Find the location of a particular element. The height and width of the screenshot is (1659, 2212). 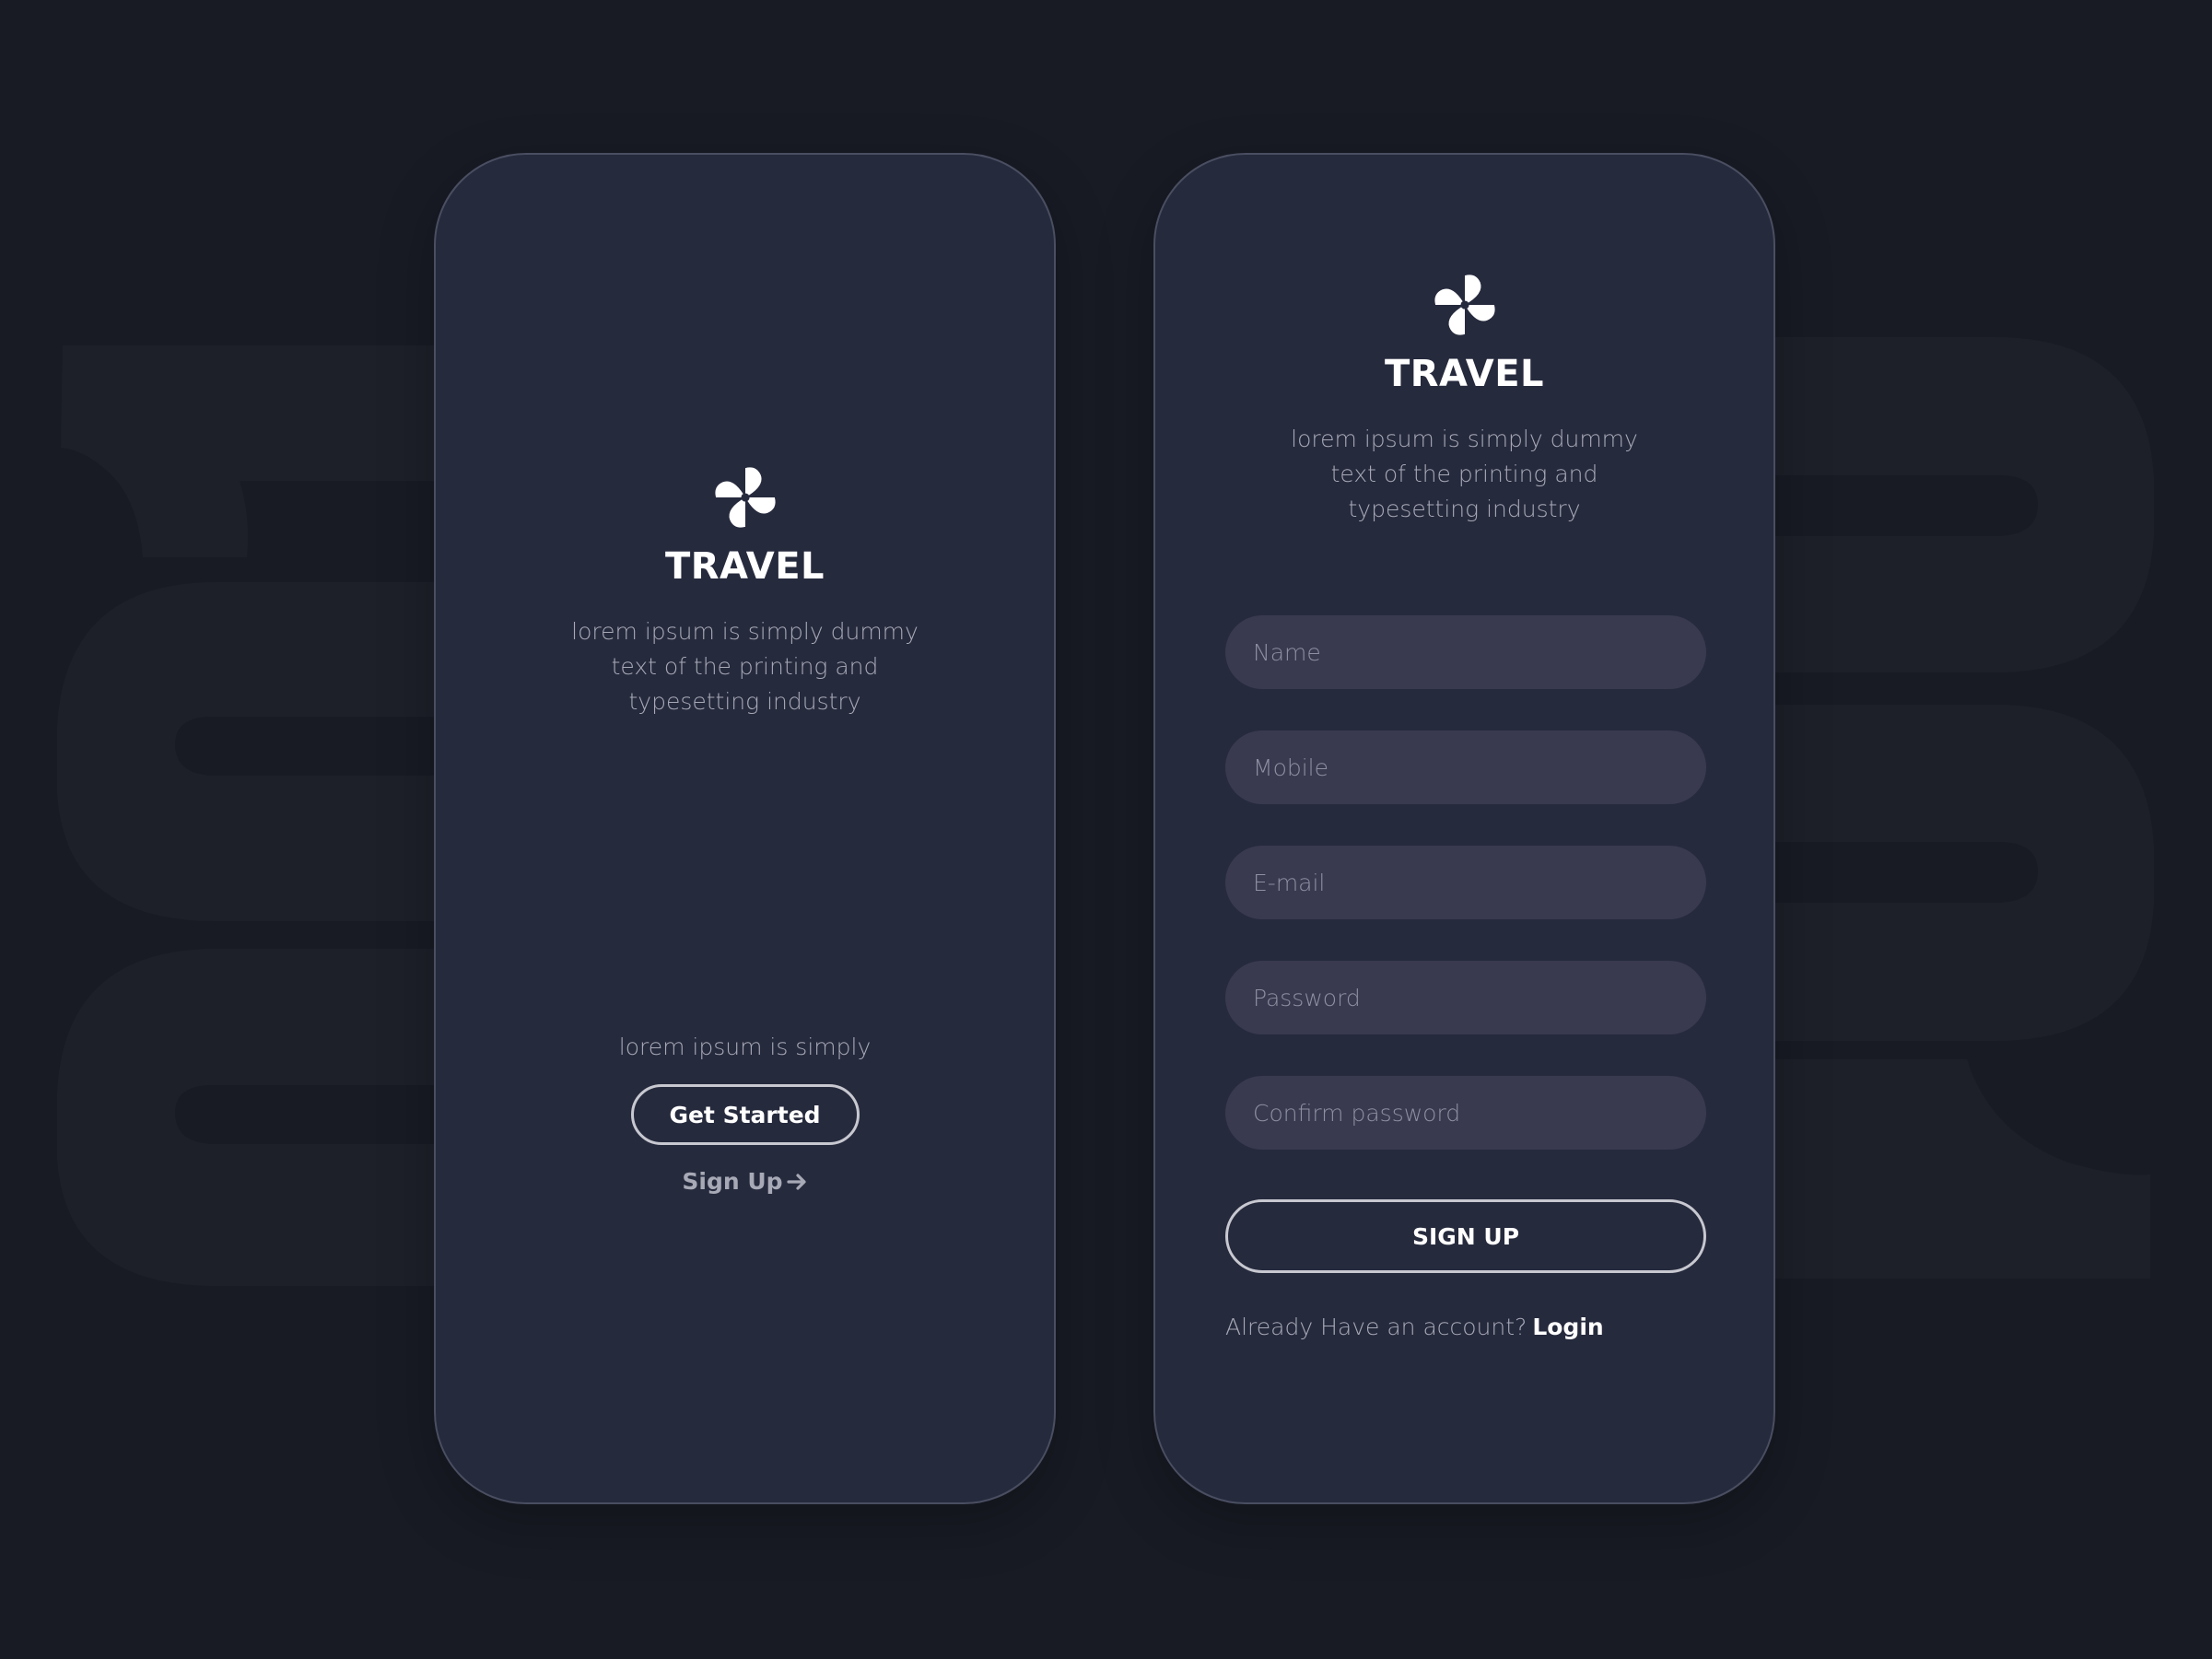

name-input is located at coordinates (1465, 652).